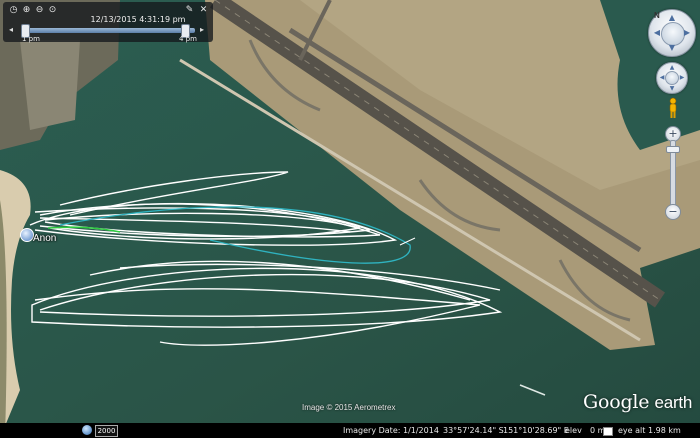 The width and height of the screenshot is (700, 438). What do you see at coordinates (672, 89) in the screenshot?
I see `move-down-icon: ▼` at bounding box center [672, 89].